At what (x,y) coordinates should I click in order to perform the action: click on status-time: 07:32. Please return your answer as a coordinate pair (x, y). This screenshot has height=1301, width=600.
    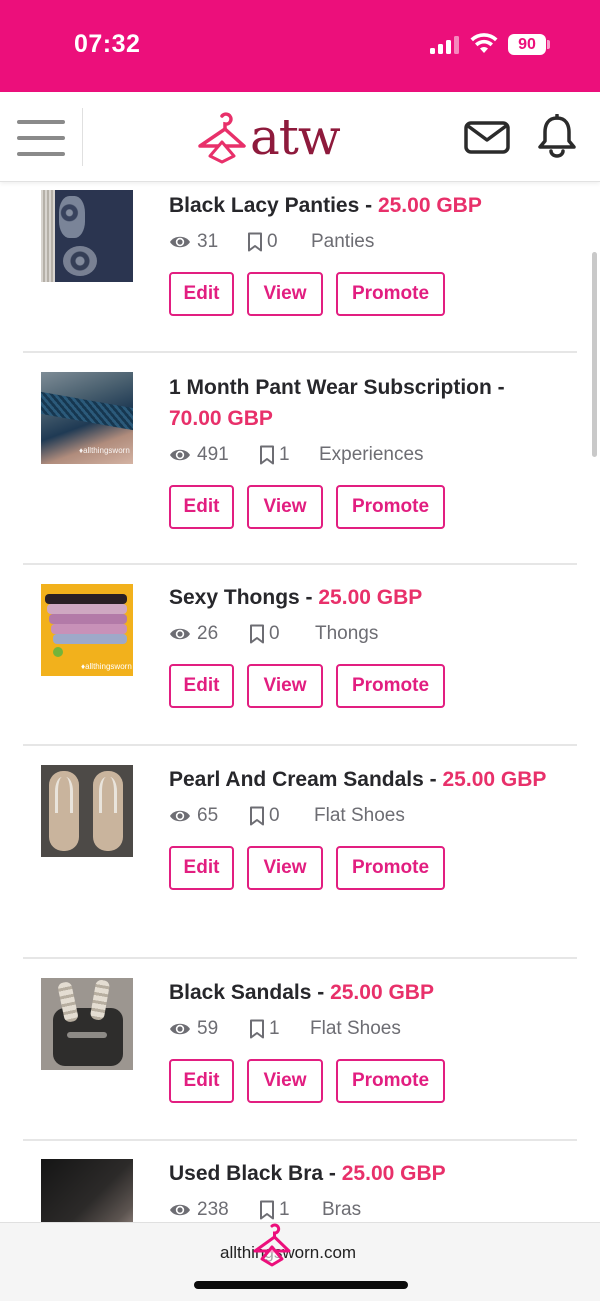
    Looking at the image, I should click on (107, 44).